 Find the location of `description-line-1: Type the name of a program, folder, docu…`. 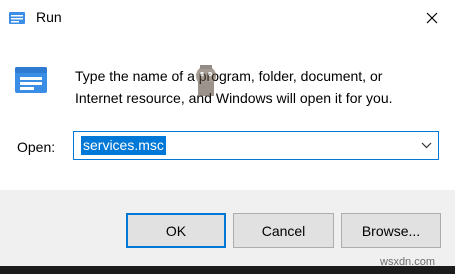

description-line-1: Type the name of a program, folder, docu… is located at coordinates (229, 76).